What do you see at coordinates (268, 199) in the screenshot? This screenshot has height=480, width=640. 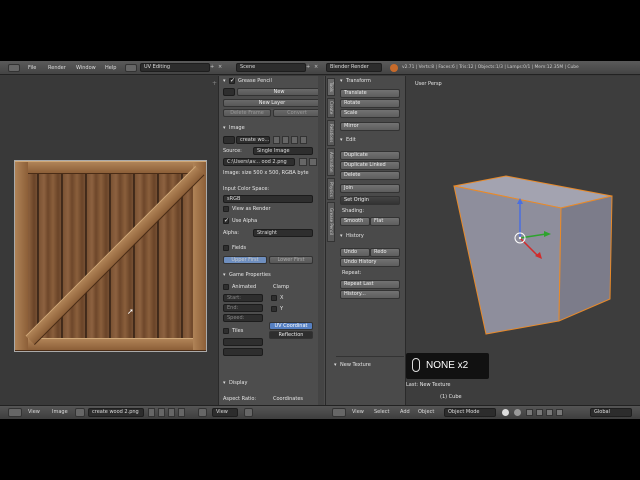 I see `color-space-dropdown: sRGB` at bounding box center [268, 199].